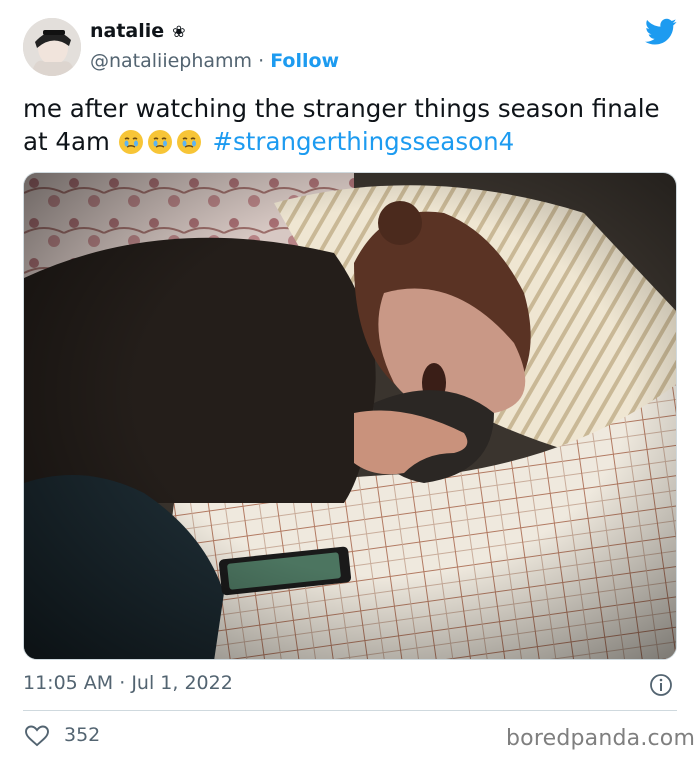 This screenshot has height=763, width=700. Describe the element at coordinates (601, 738) in the screenshot. I see `watermark: boredpanda.com` at that location.